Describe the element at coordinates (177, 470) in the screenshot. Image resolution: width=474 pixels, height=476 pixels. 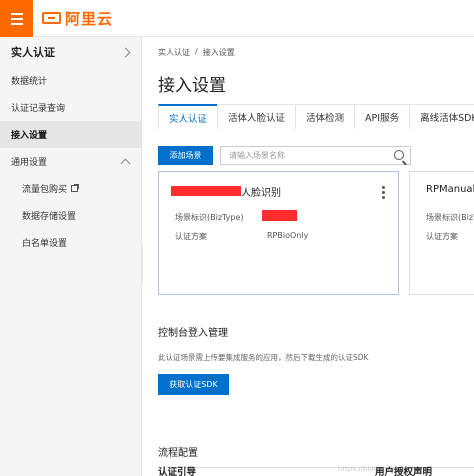
I see `process-step-guide: 认证引导` at that location.